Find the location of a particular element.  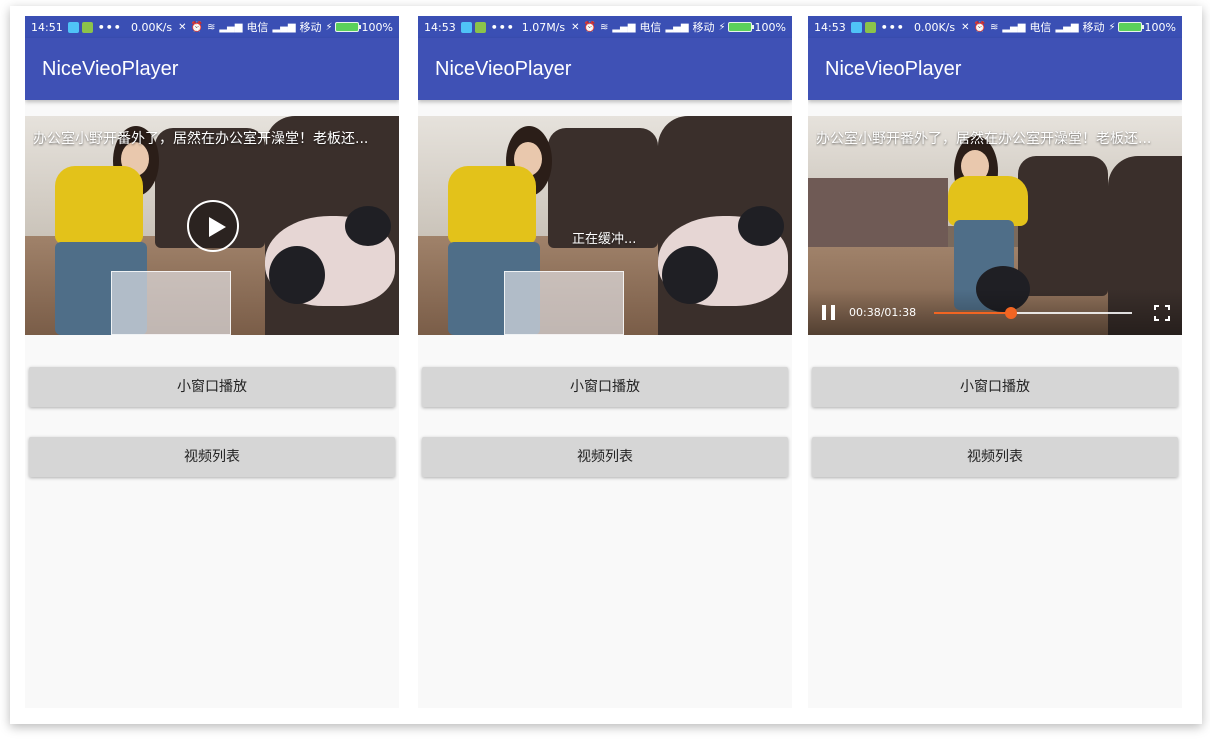

status-time: 14:51 is located at coordinates (47, 27).